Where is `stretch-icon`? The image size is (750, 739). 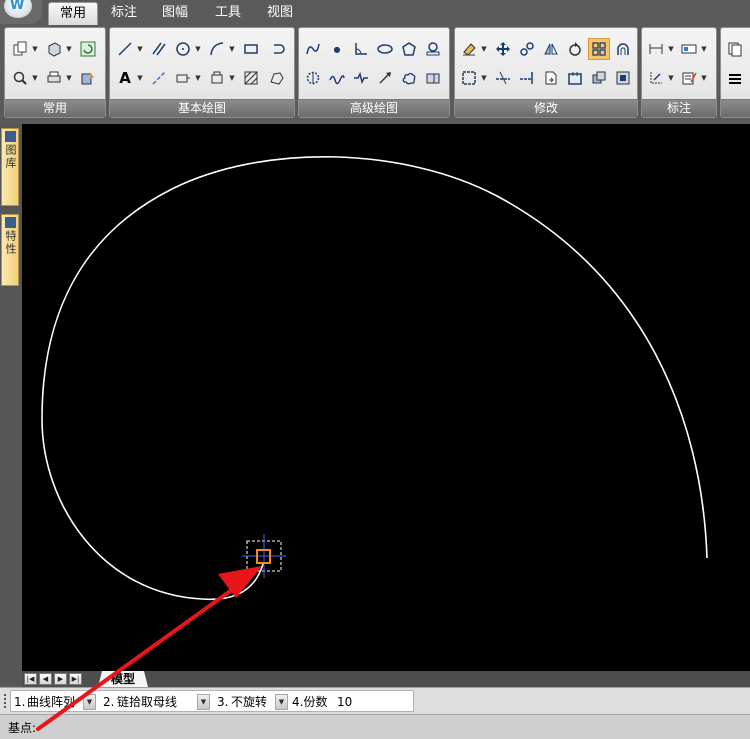 stretch-icon is located at coordinates (551, 78).